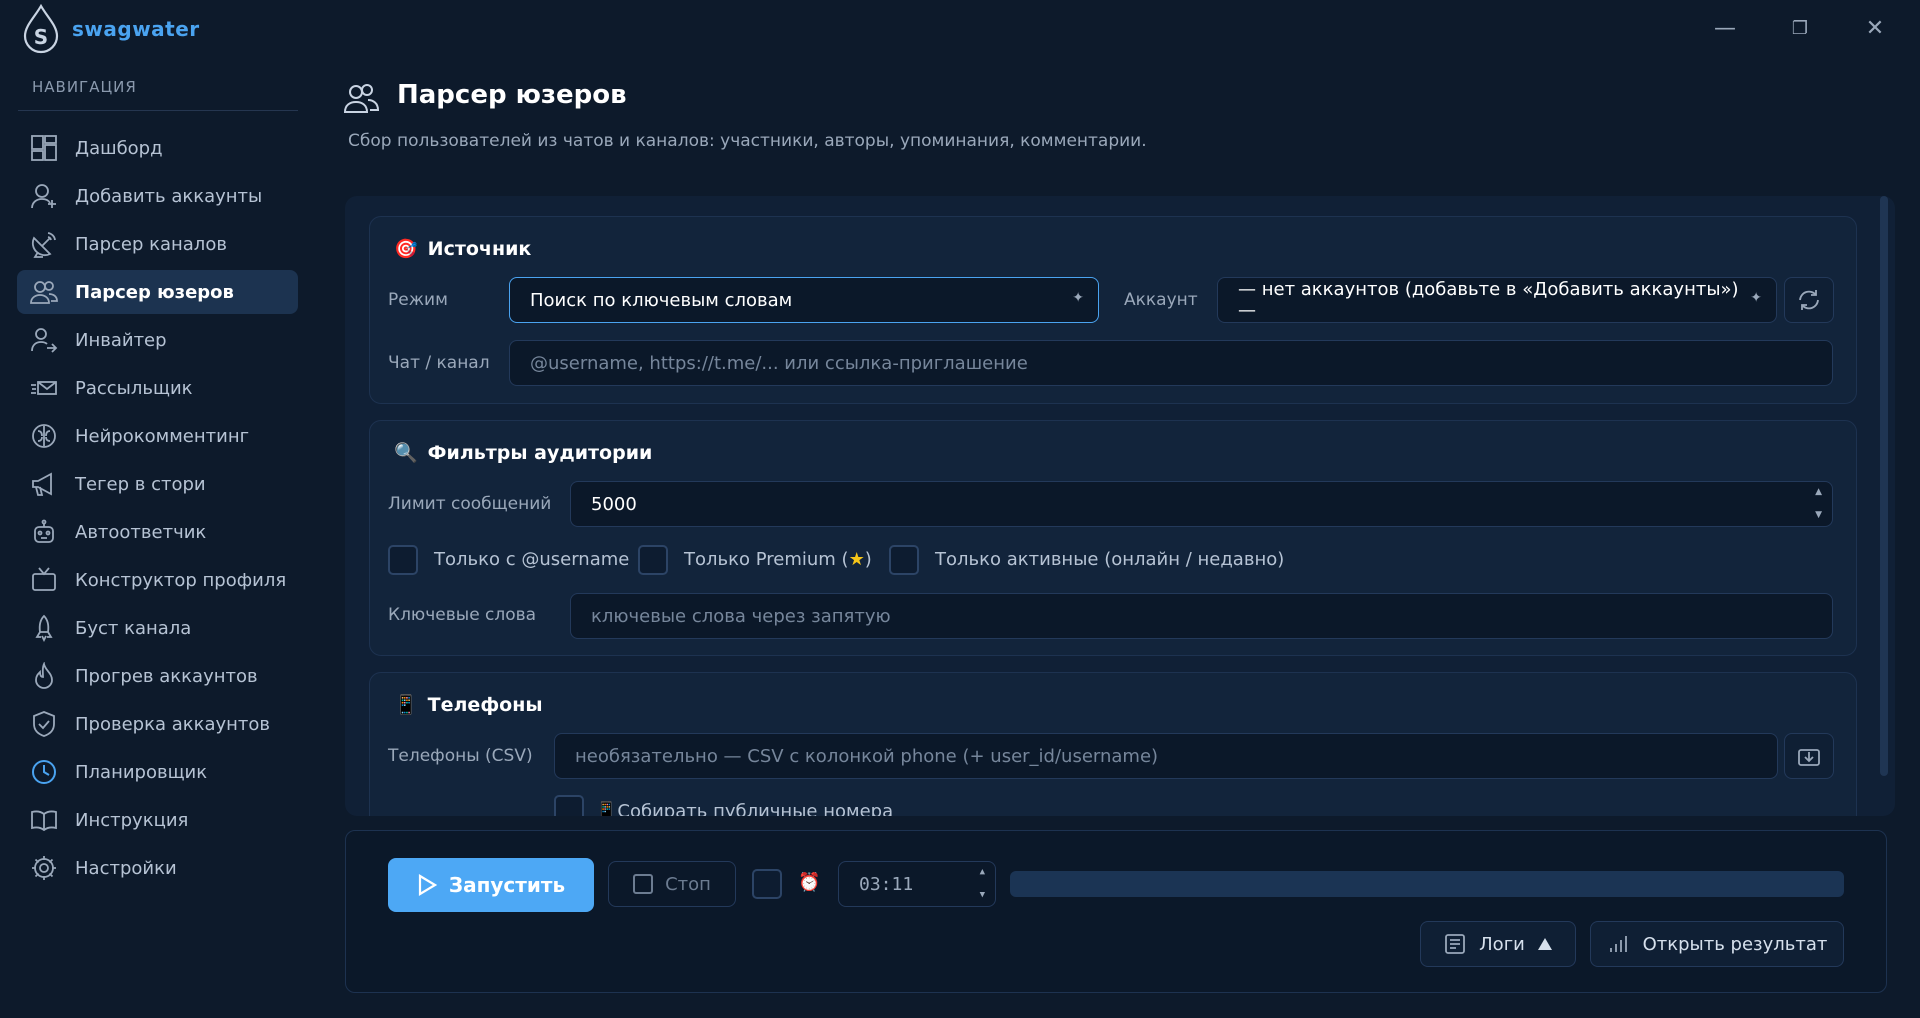  I want to click on title-bar: S swagwater — ❐ ✕, so click(960, 29).